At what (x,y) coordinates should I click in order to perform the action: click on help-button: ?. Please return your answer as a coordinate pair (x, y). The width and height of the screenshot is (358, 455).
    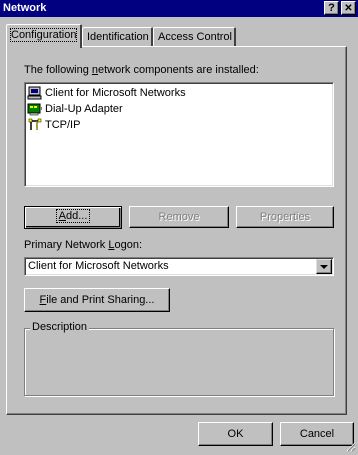
    Looking at the image, I should click on (331, 8).